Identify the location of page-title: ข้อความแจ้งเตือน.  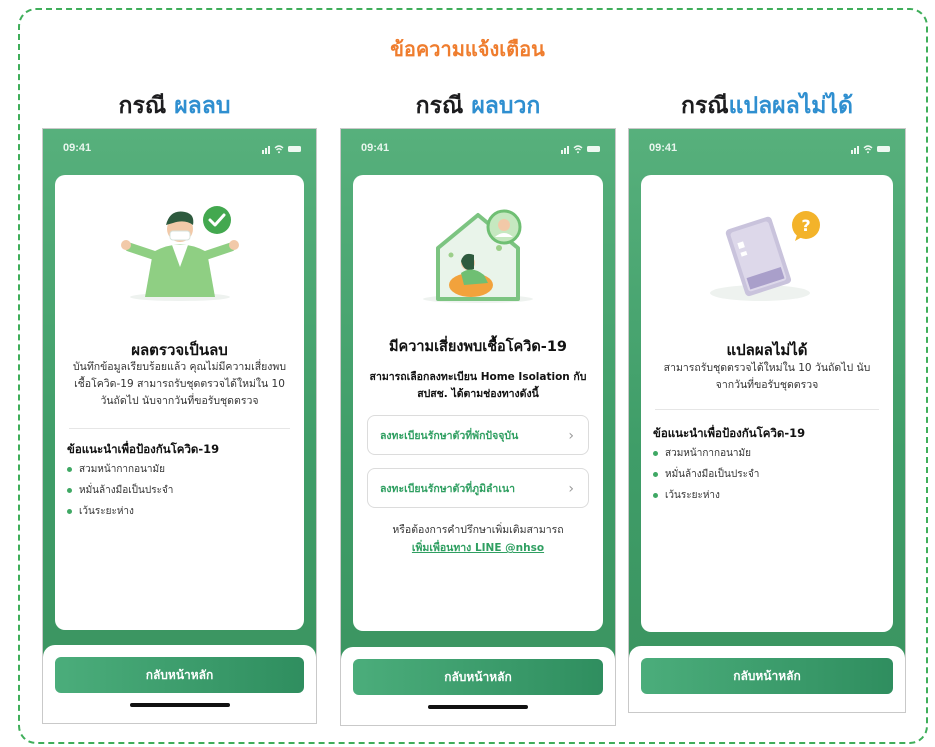
(467, 49).